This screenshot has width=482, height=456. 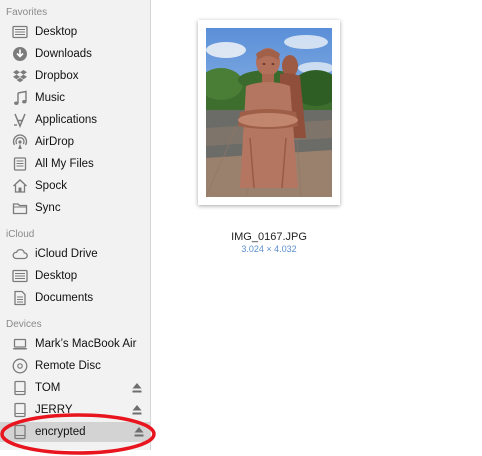 What do you see at coordinates (66, 254) in the screenshot?
I see `sidebar-item-label: iCloud Drive` at bounding box center [66, 254].